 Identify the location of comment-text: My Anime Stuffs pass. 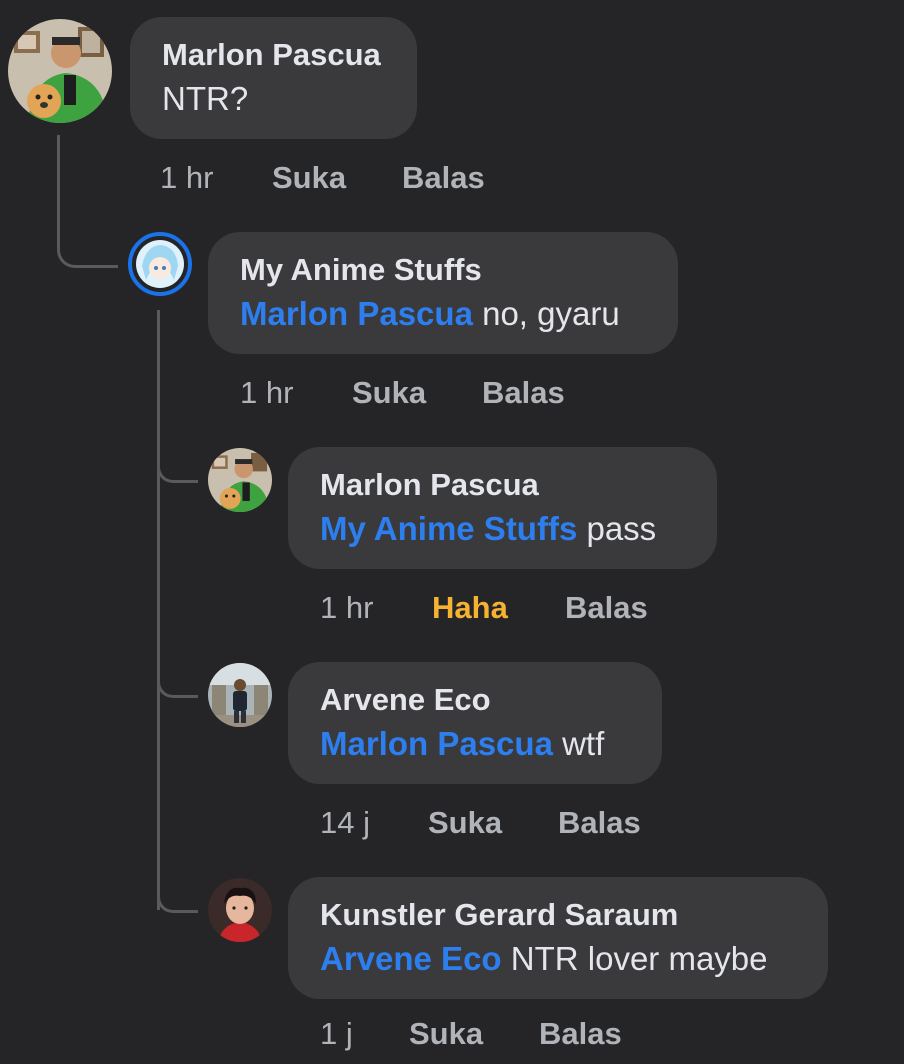
(503, 529).